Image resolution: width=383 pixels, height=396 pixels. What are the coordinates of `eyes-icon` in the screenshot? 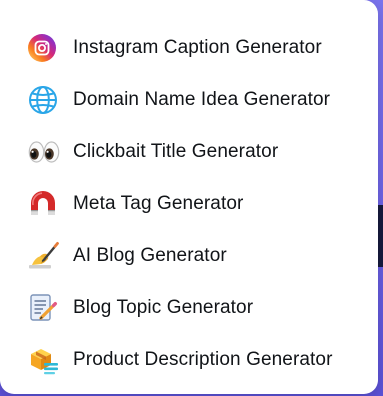 It's located at (45, 152).